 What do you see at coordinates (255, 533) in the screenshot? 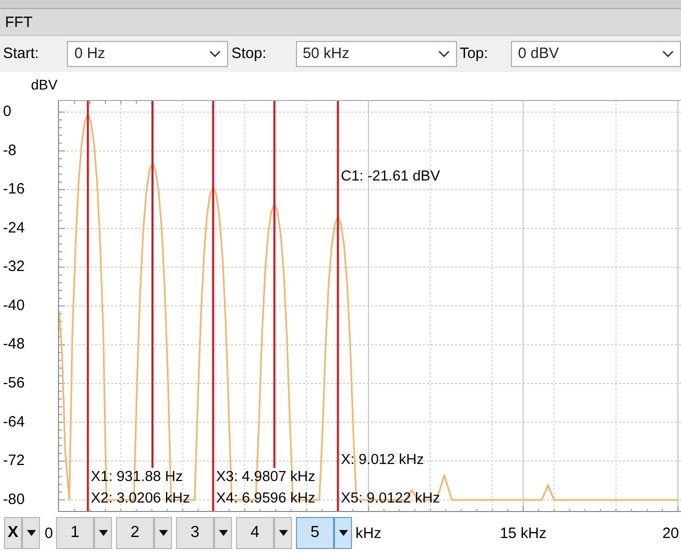
I see `marker-button: 4` at bounding box center [255, 533].